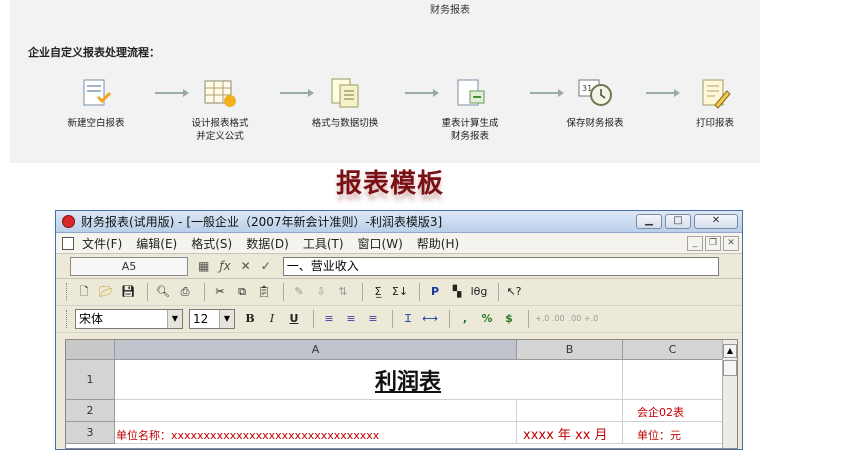  I want to click on mdi-close-button: ✕, so click(731, 243).